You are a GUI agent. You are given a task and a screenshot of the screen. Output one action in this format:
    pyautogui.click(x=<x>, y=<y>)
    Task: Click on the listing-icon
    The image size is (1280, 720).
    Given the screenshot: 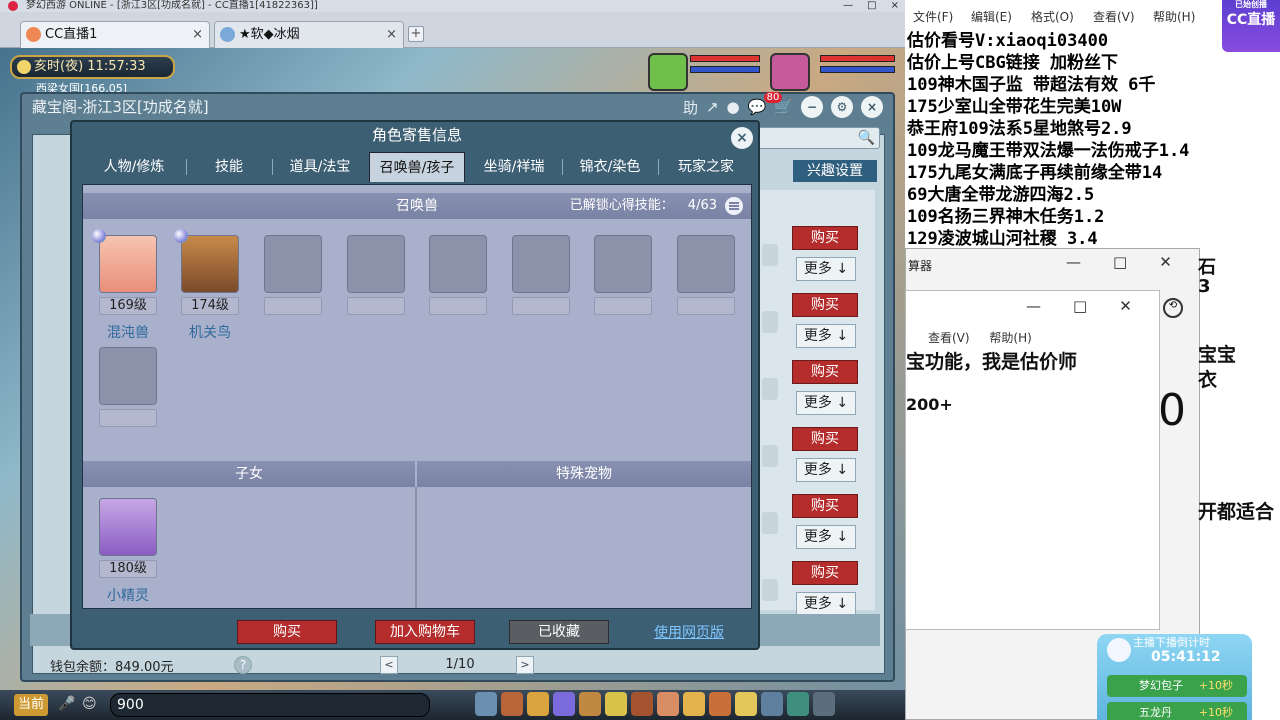 What is the action you would take?
    pyautogui.click(x=770, y=255)
    